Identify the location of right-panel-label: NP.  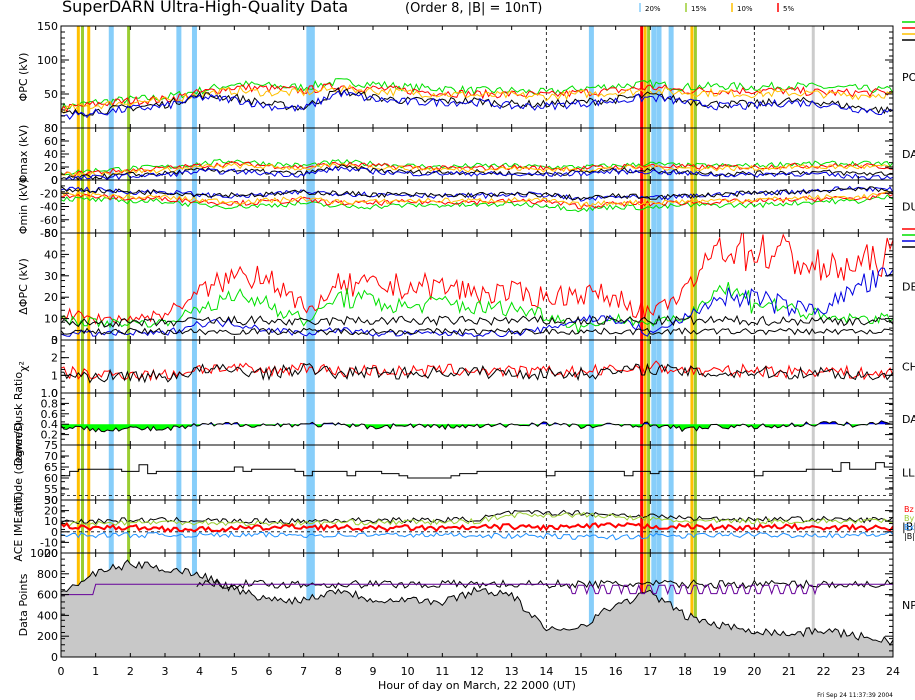
(908, 605).